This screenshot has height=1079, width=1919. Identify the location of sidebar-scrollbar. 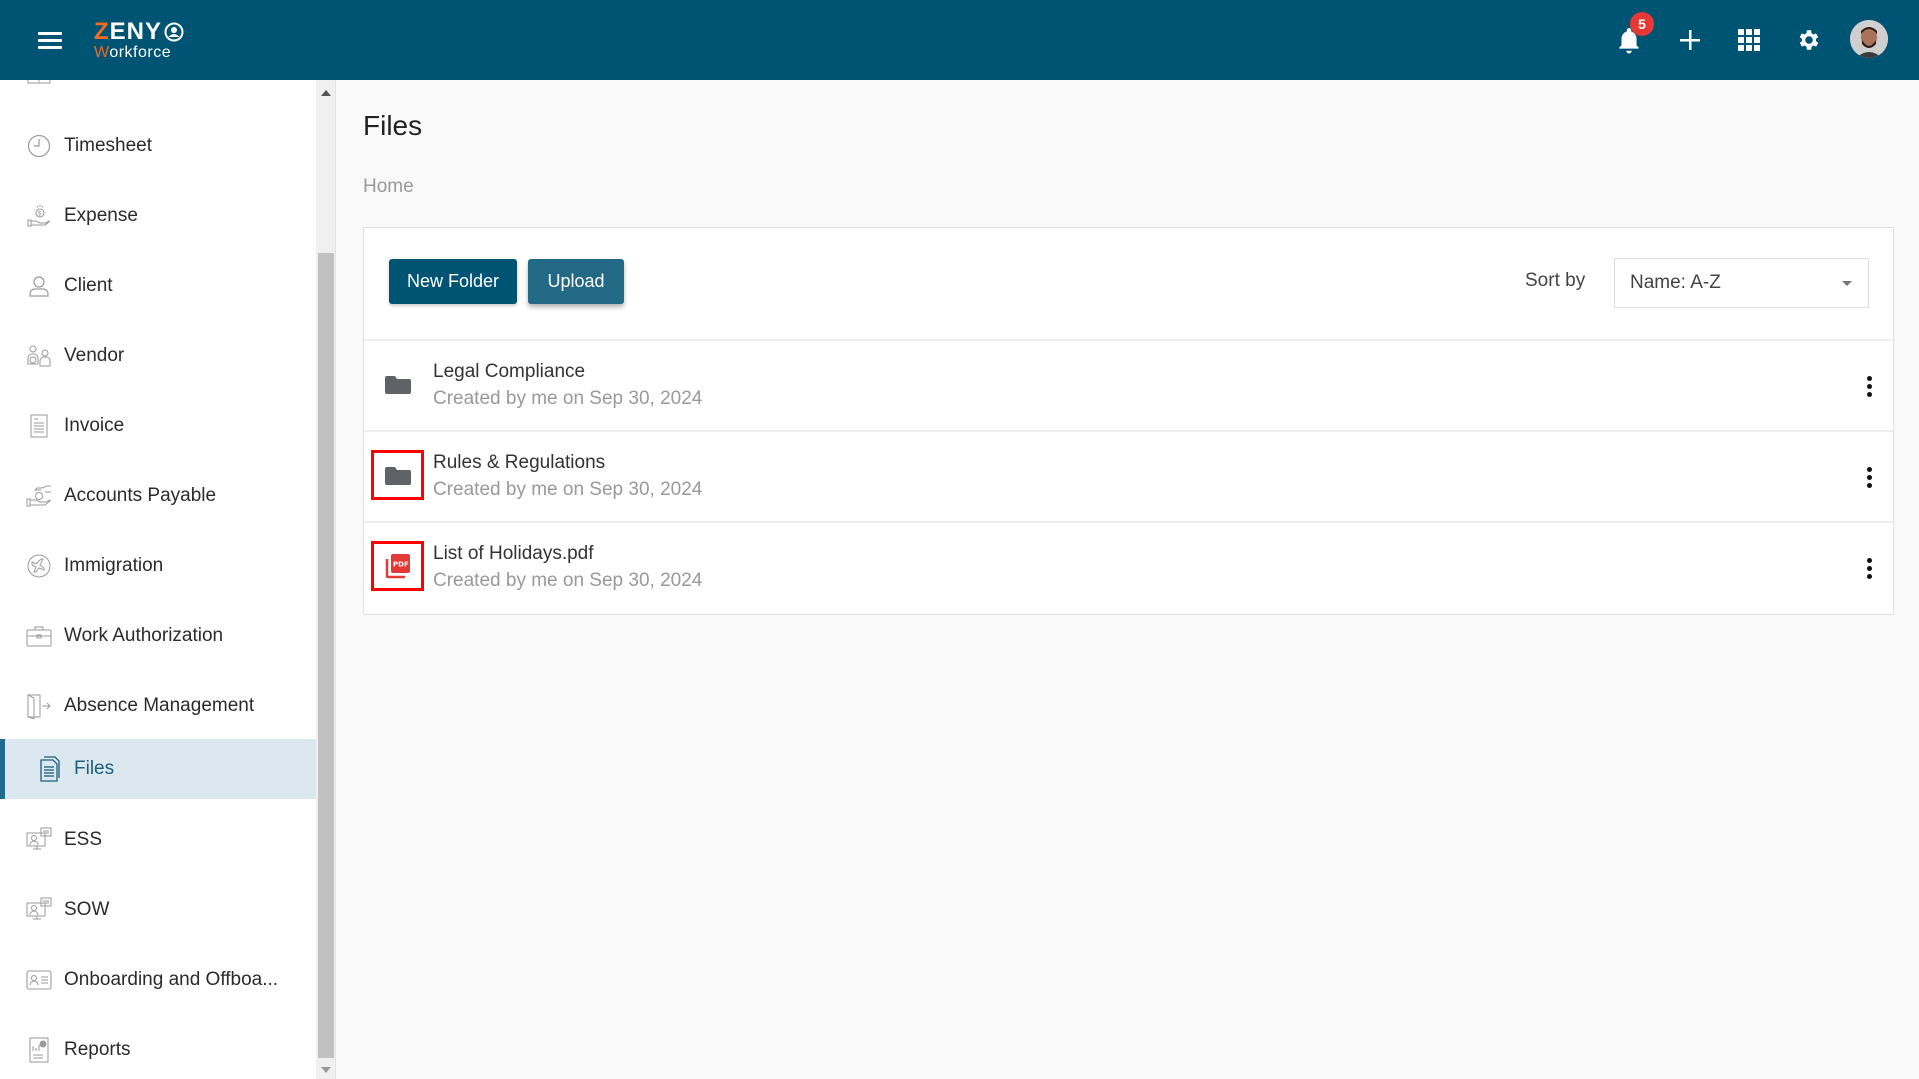
(326, 579).